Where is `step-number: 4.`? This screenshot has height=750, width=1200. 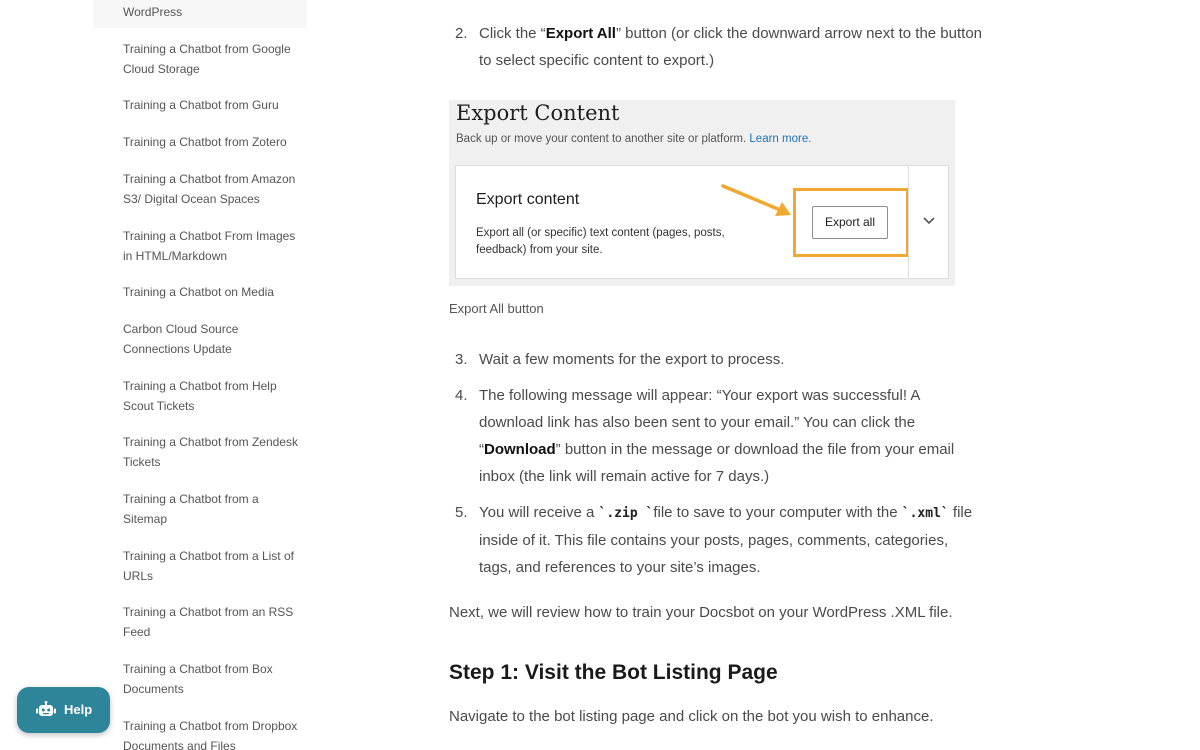 step-number: 4. is located at coordinates (461, 395).